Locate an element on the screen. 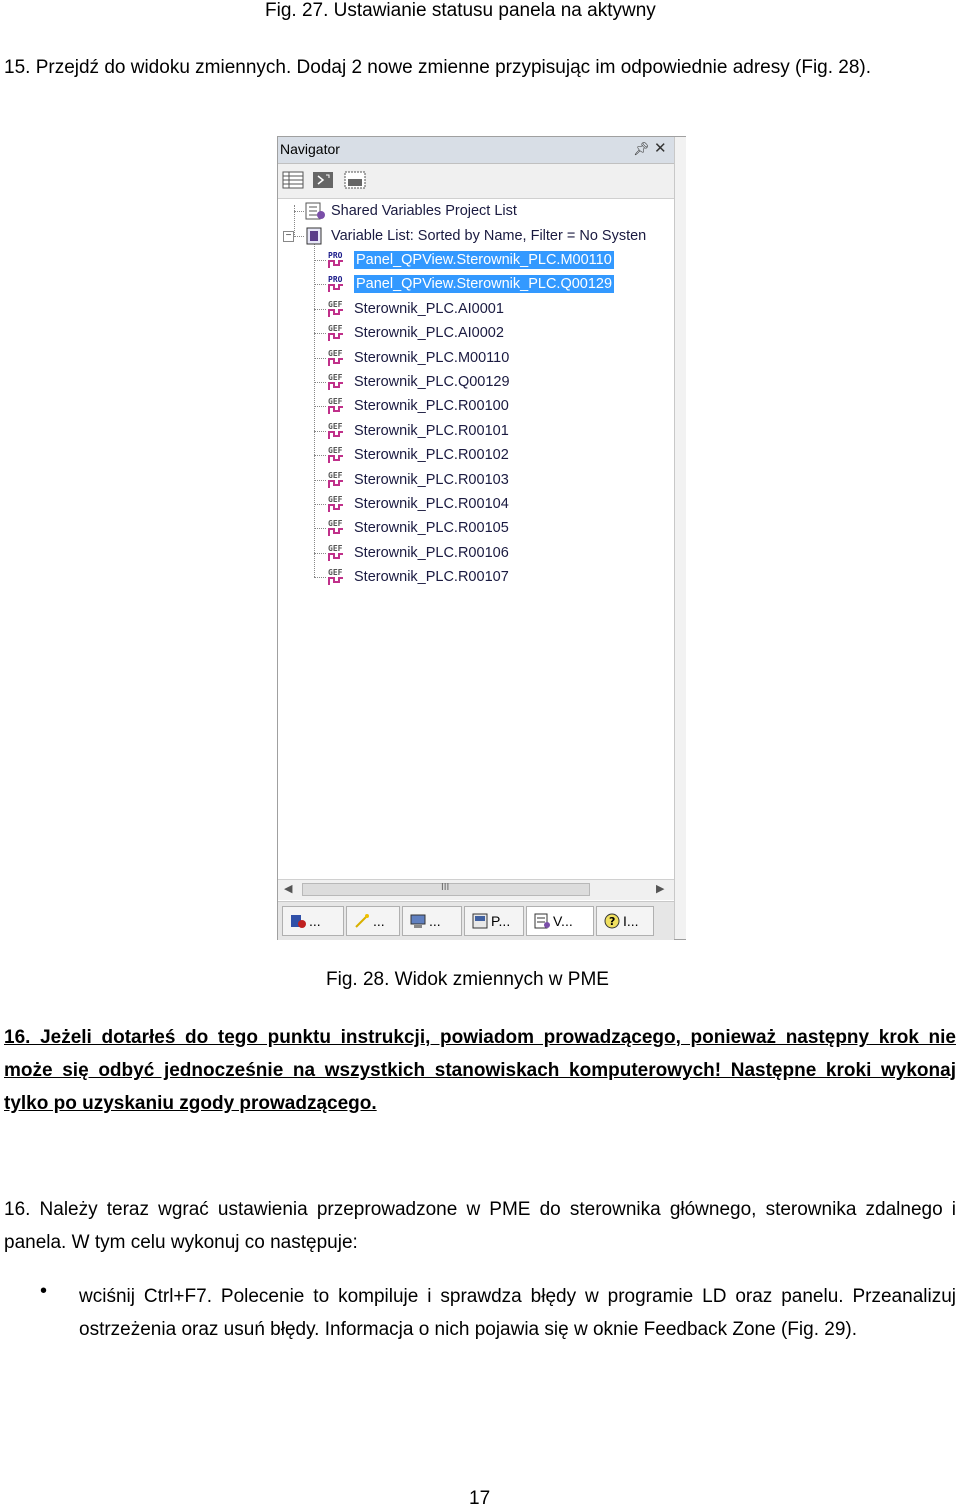  variable-item: Sterownik_PLC.AI0002 is located at coordinates (429, 333).